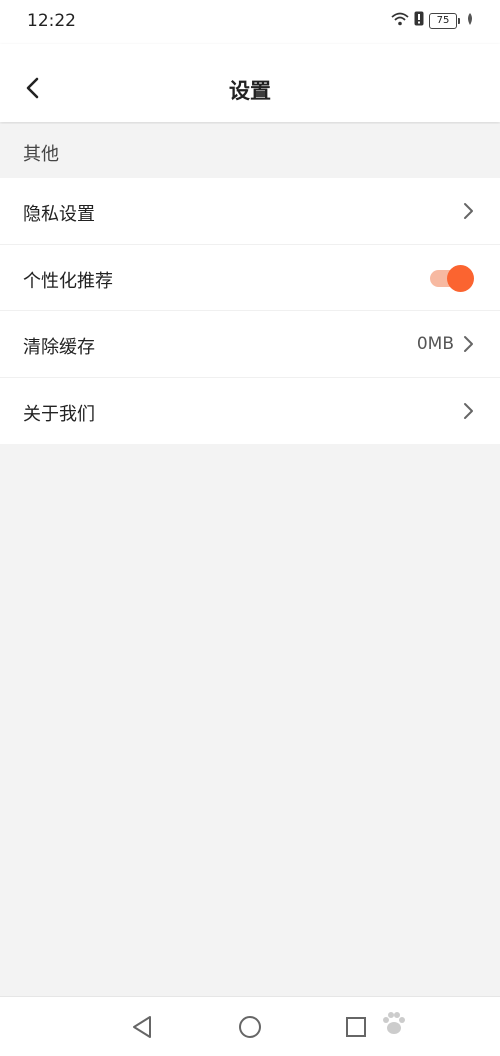 This screenshot has width=500, height=1056. I want to click on about-us-row: 关于我们, so click(250, 411).